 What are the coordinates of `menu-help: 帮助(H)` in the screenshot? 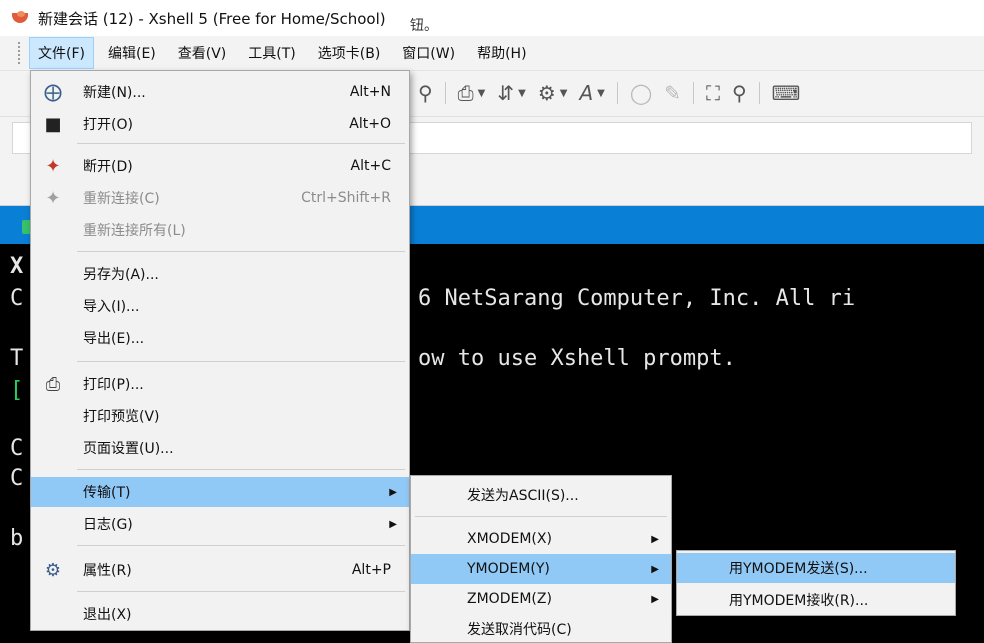 It's located at (501, 53).